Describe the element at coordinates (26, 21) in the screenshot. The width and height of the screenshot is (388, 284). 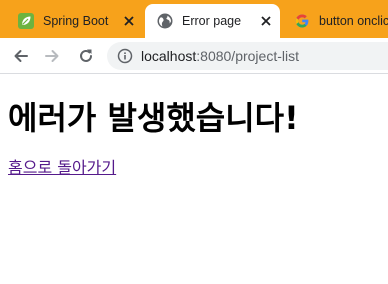
I see `leaf-icon` at that location.